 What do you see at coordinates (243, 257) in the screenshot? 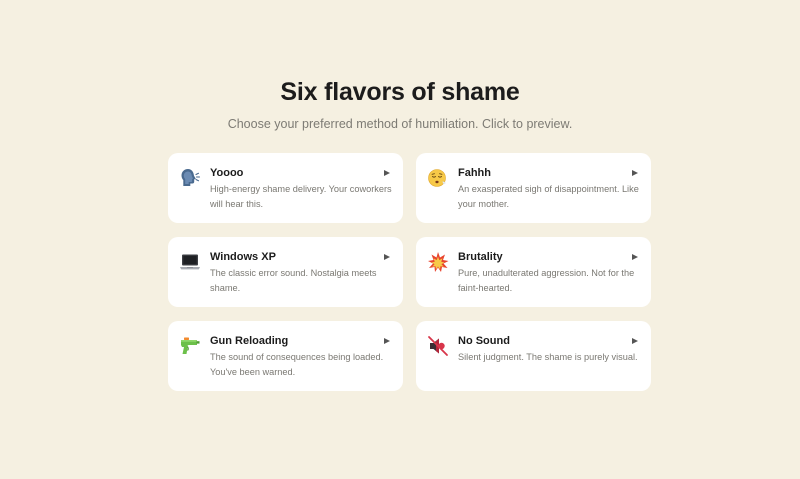
I see `sound-name: Windows XP` at bounding box center [243, 257].